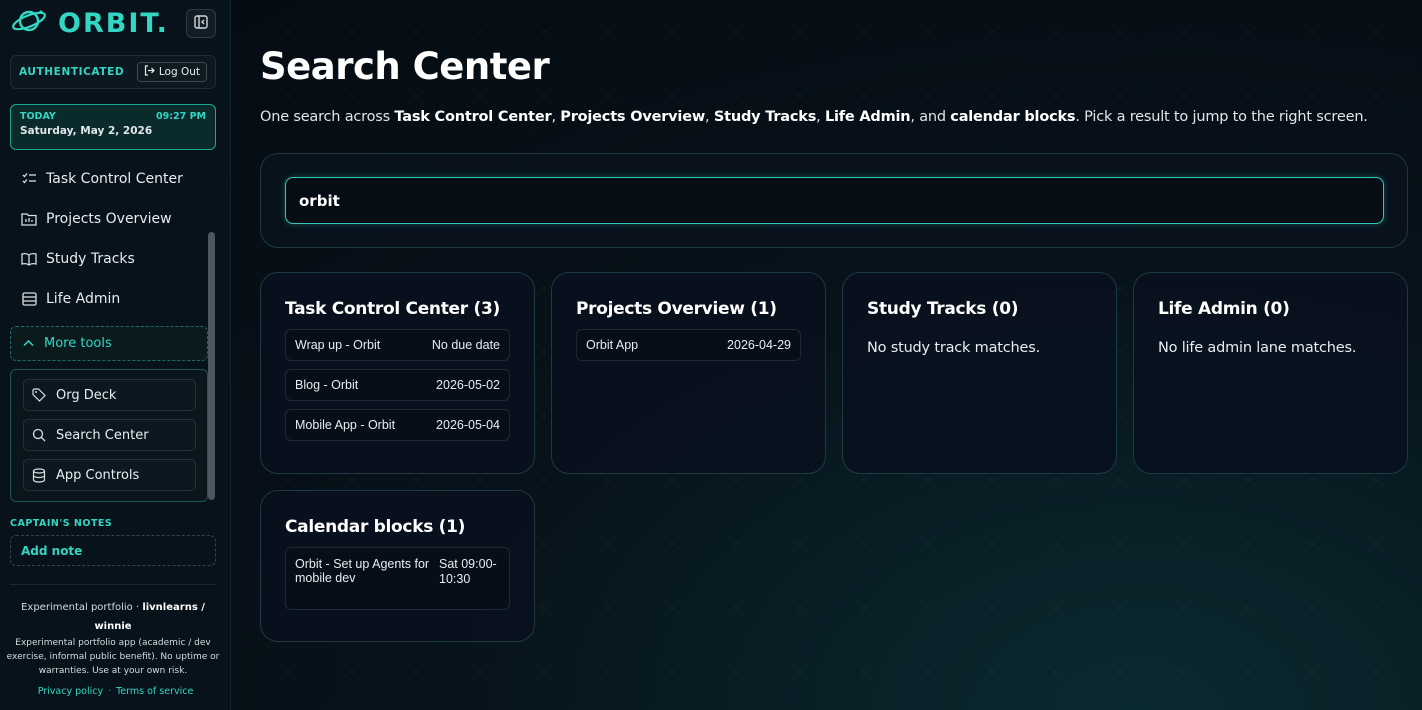 Image resolution: width=1422 pixels, height=710 pixels. I want to click on checklist-icon, so click(29, 179).